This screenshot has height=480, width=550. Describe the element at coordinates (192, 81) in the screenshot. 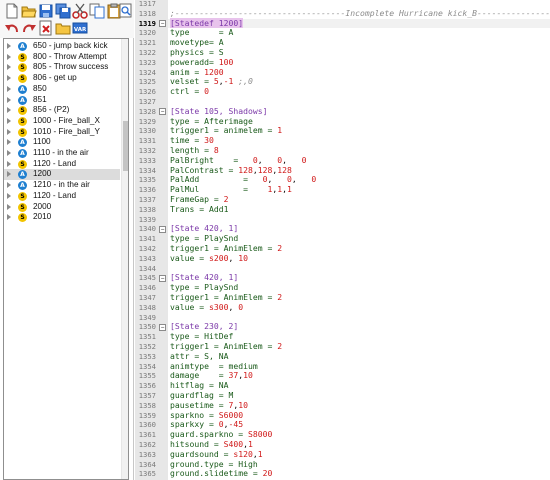

I see `code-token: velset =` at that location.